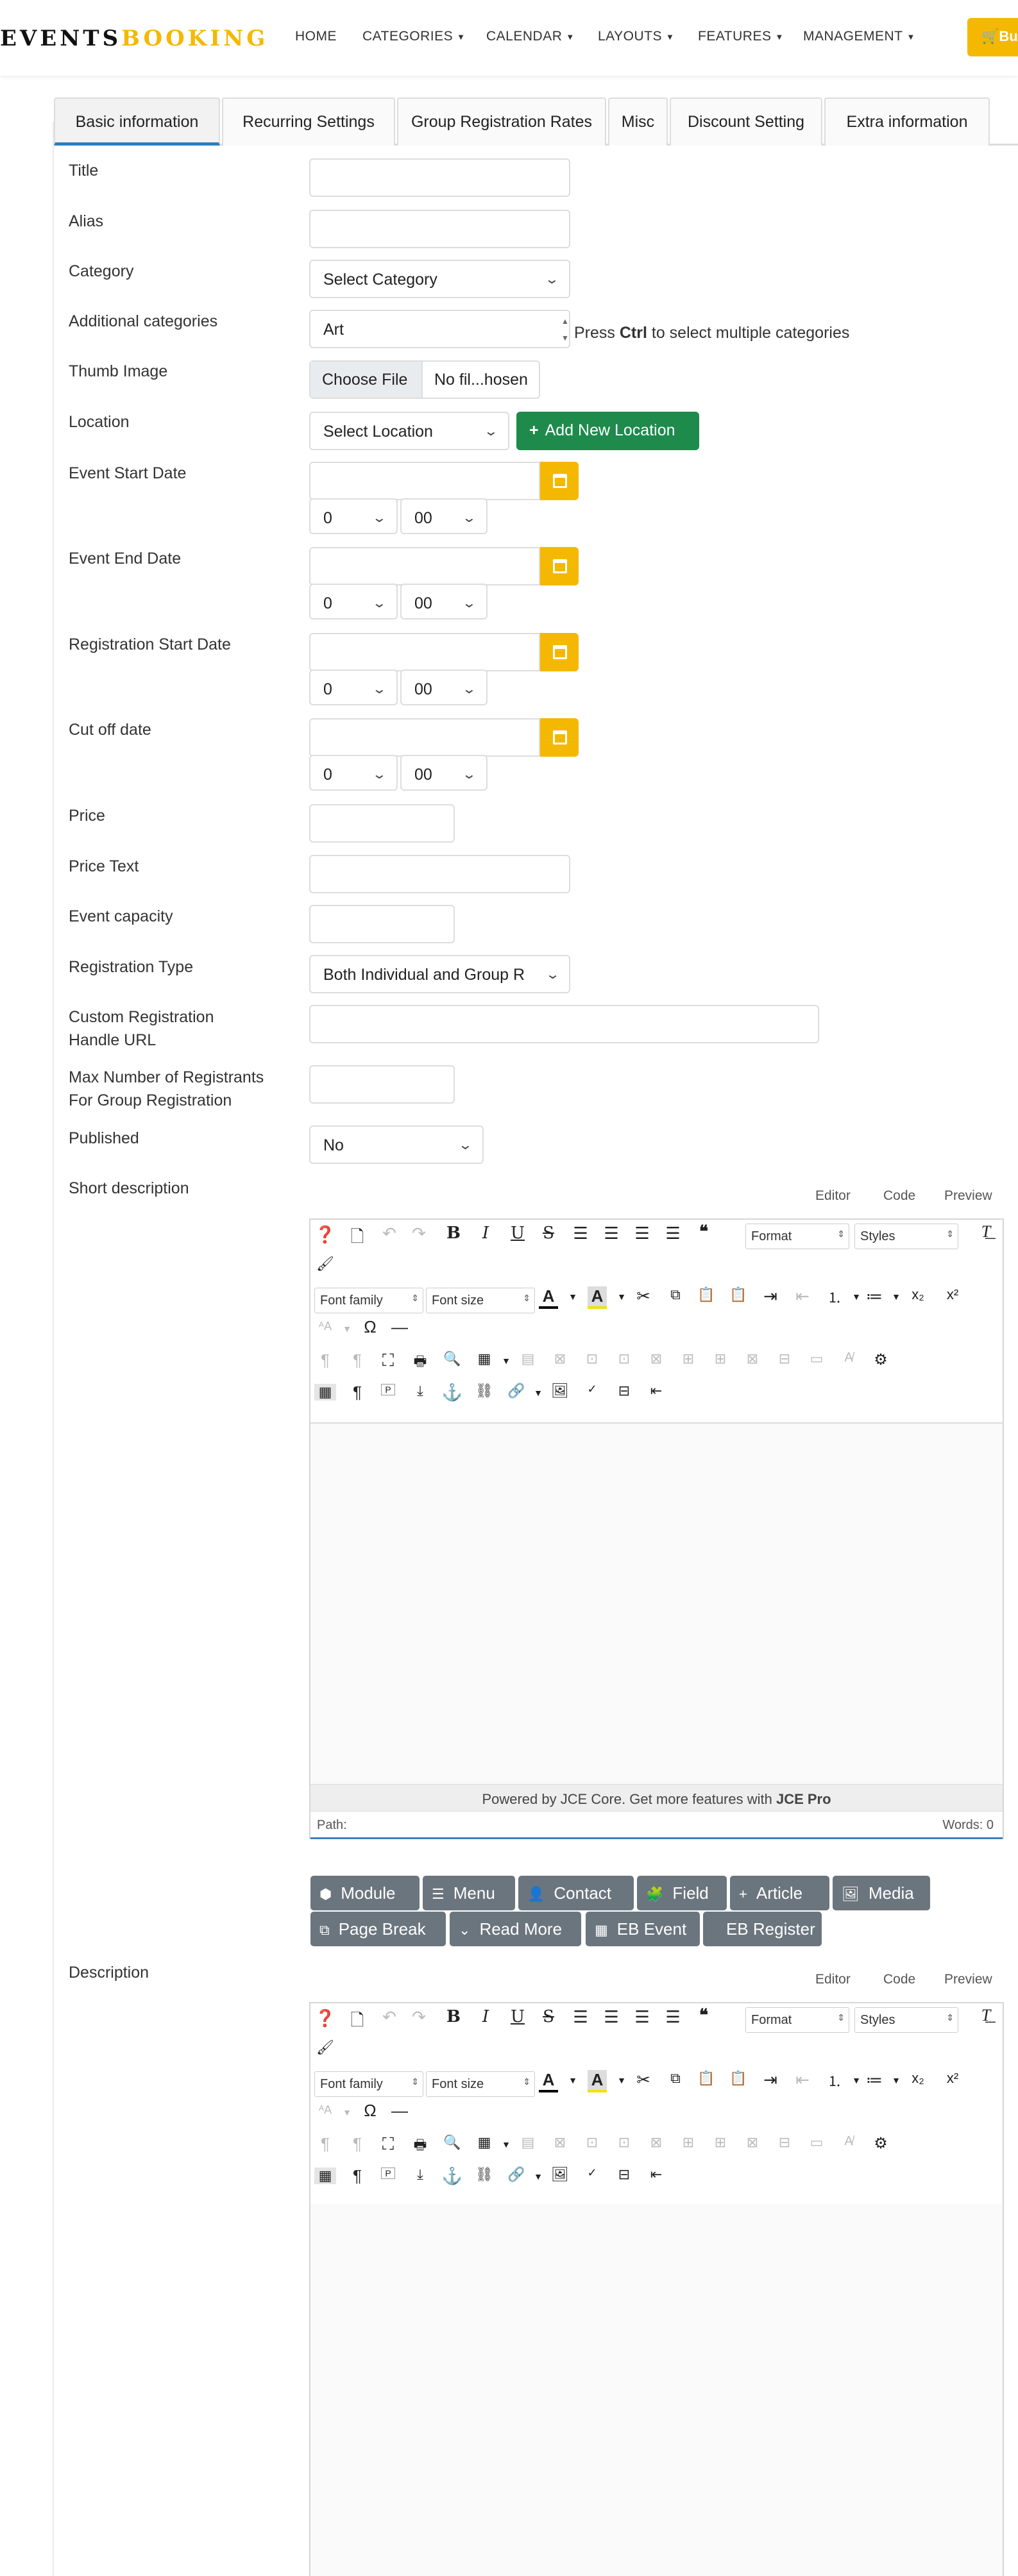 The width and height of the screenshot is (1018, 2576). I want to click on tab-extra-information: Extra information, so click(907, 121).